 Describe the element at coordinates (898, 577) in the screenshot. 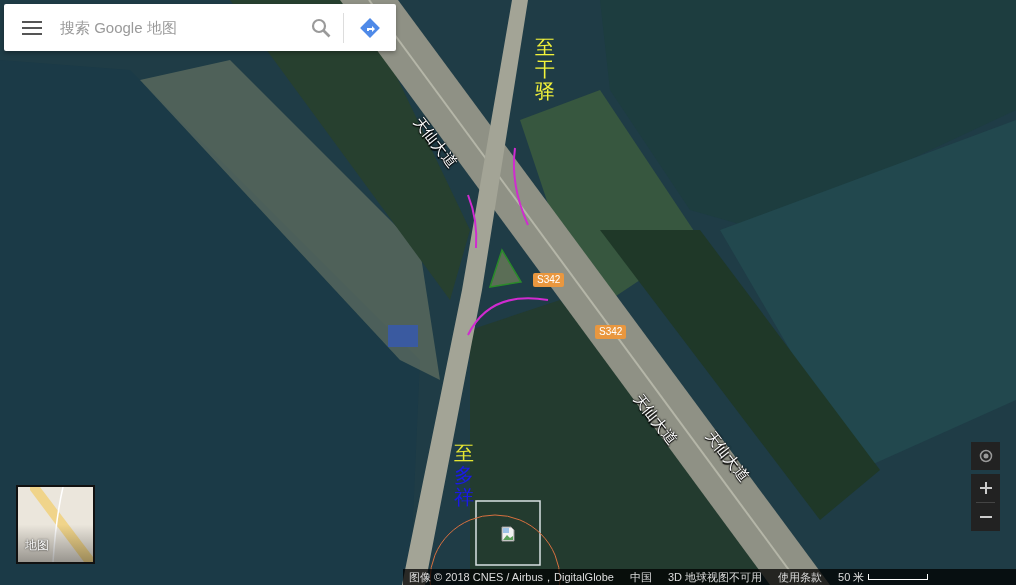

I see `scale-bar` at that location.